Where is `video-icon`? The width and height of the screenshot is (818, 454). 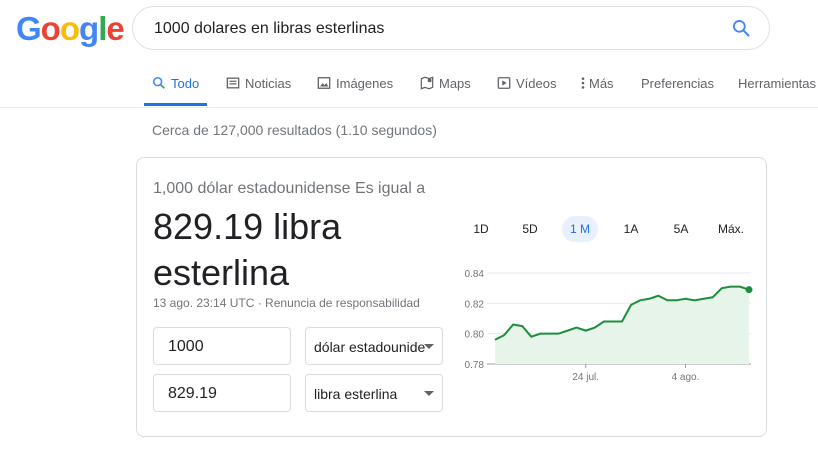 video-icon is located at coordinates (504, 83).